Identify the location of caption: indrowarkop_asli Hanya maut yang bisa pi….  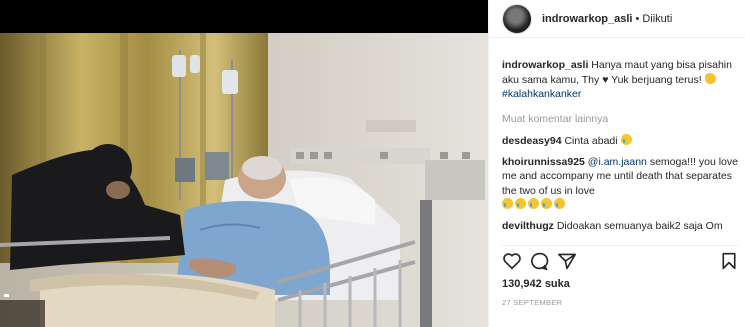
(620, 80).